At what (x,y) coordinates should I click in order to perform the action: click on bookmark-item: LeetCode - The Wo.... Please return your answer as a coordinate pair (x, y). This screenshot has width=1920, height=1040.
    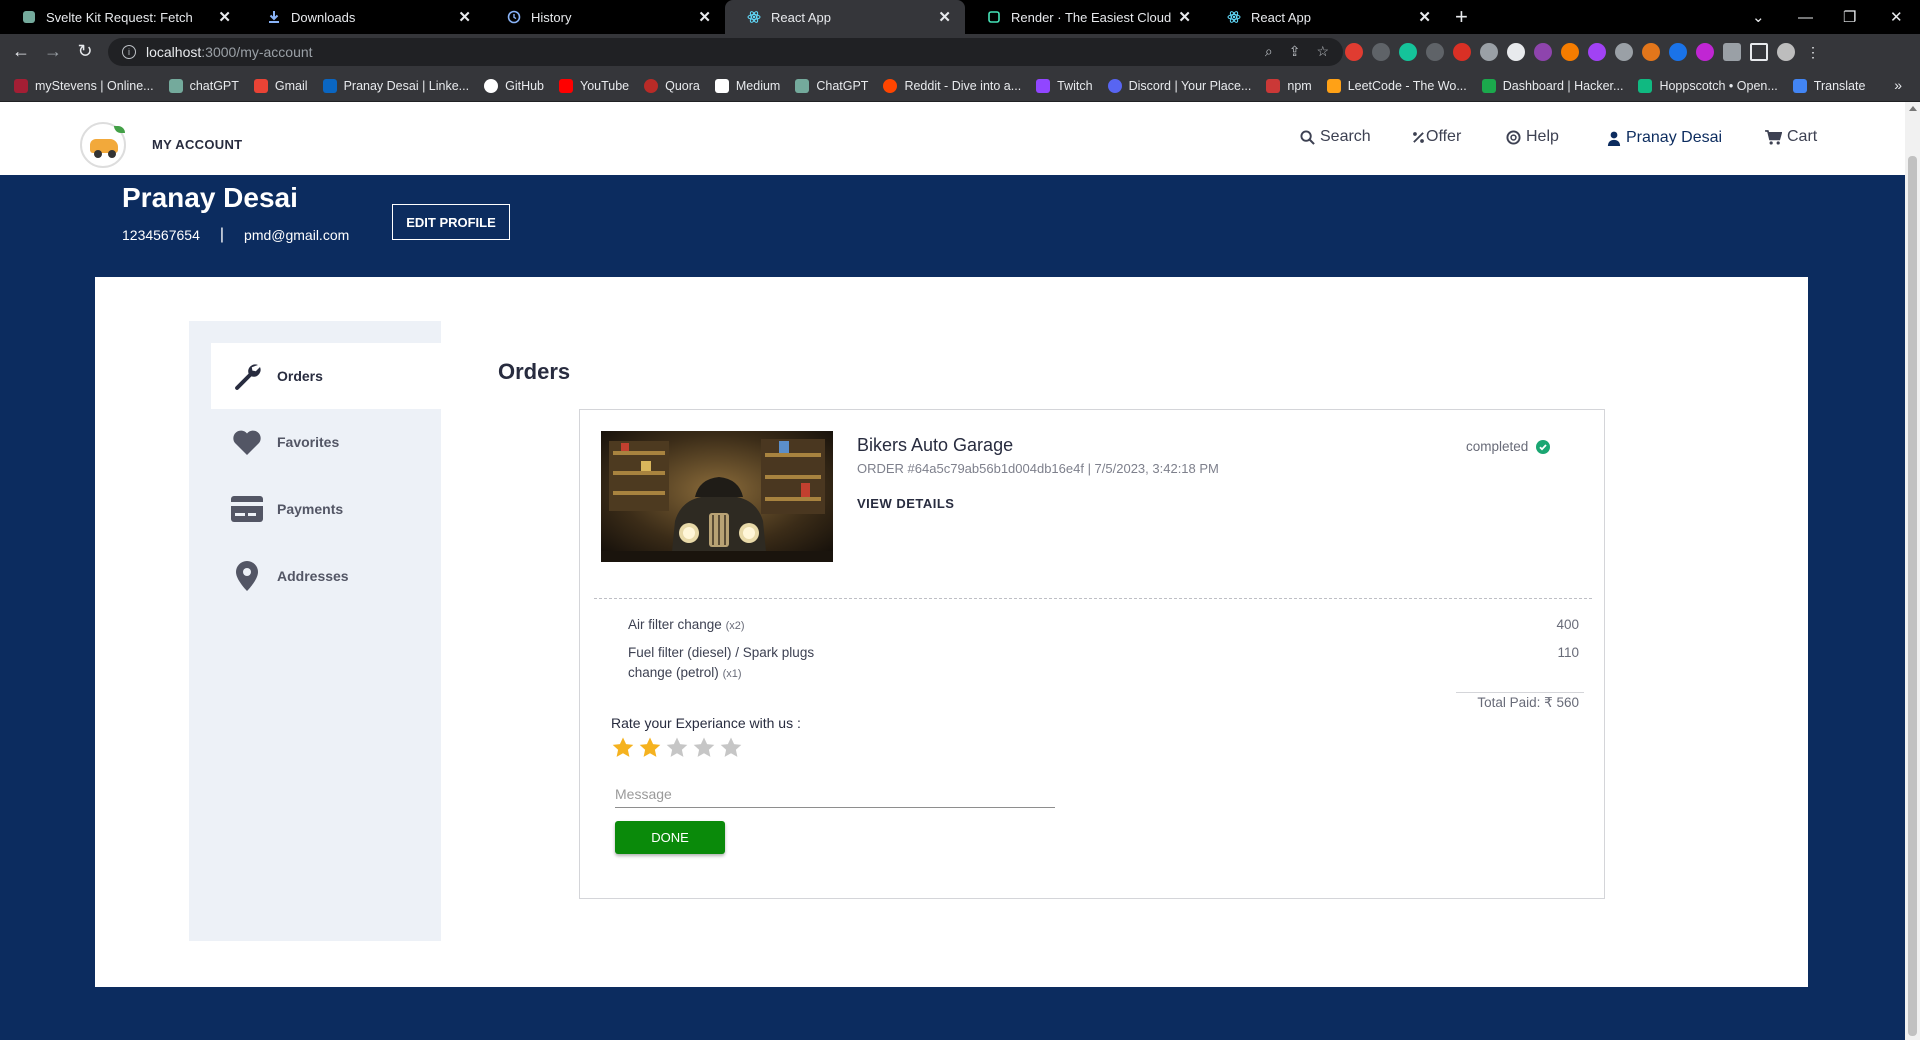
    Looking at the image, I should click on (1396, 85).